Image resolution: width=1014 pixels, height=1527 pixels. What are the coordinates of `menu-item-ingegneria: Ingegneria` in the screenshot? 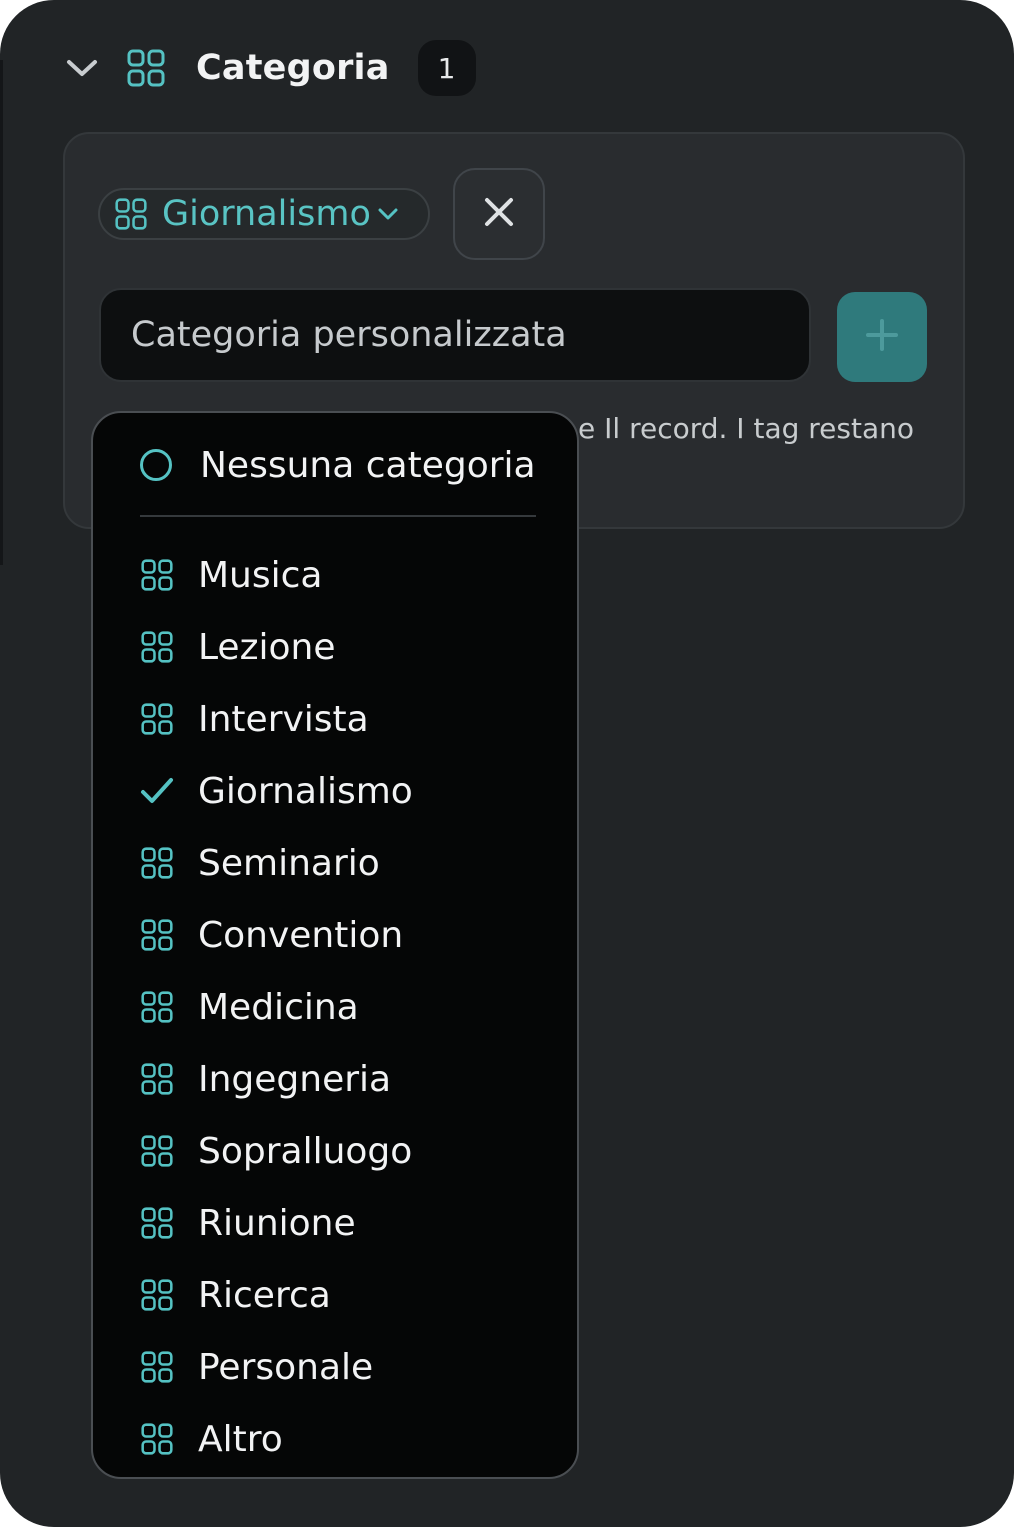 It's located at (276, 1079).